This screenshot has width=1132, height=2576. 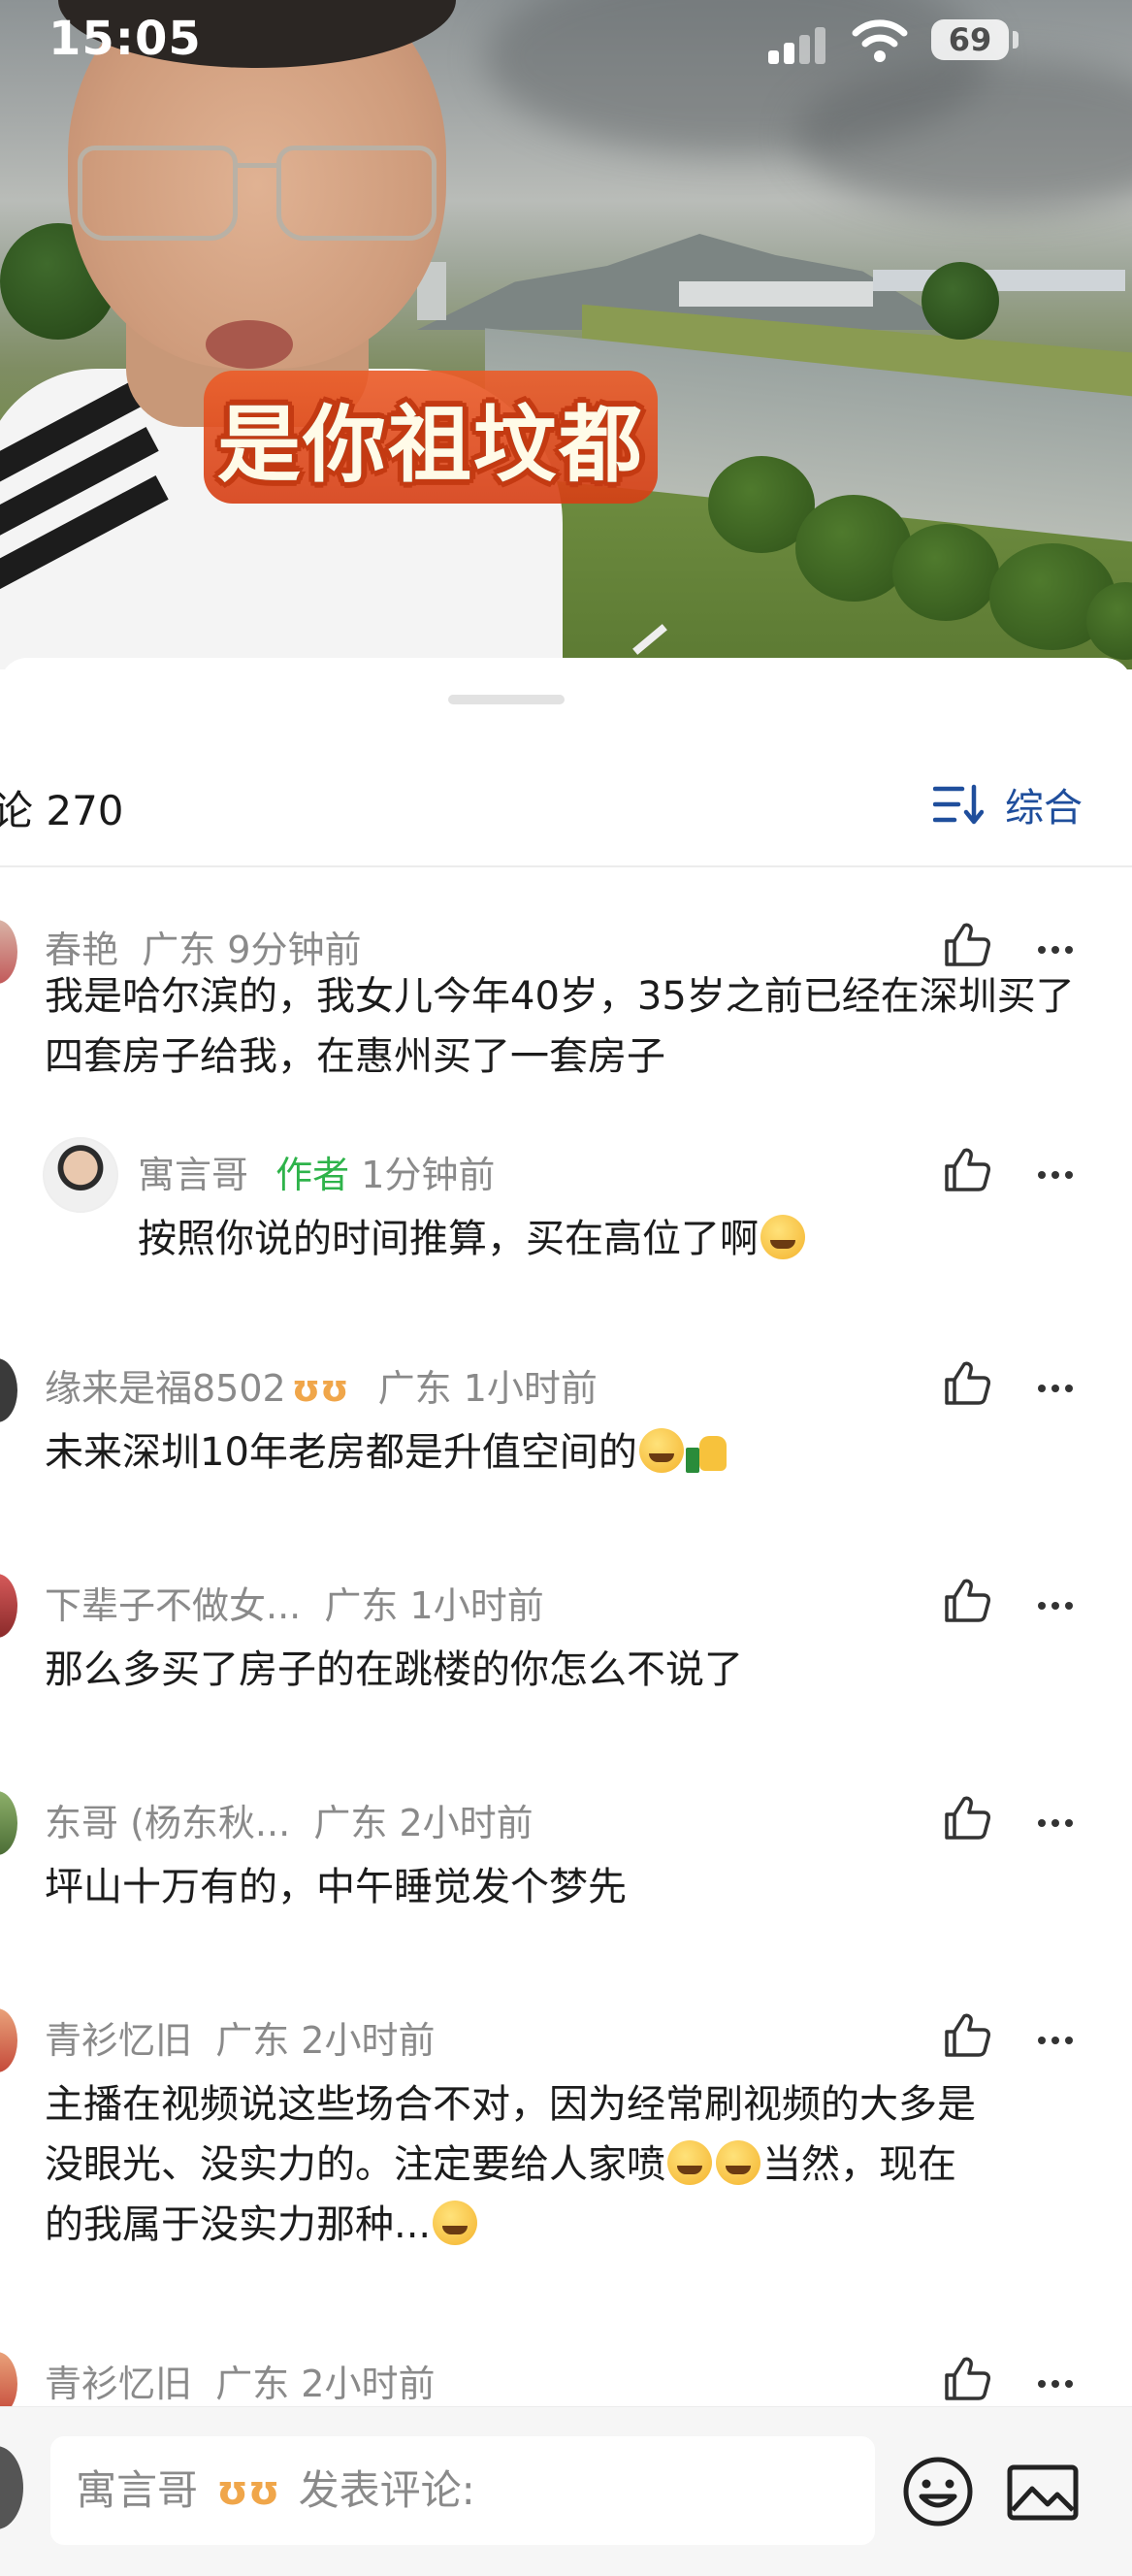 I want to click on comment-text: 未来深圳10年老房都是升值空间的, so click(x=568, y=1452).